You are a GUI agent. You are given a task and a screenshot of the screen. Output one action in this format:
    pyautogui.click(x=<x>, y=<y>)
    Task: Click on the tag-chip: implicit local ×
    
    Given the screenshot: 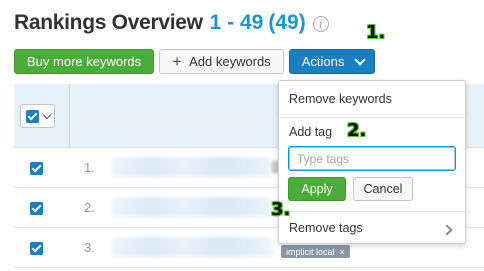 What is the action you would take?
    pyautogui.click(x=315, y=251)
    